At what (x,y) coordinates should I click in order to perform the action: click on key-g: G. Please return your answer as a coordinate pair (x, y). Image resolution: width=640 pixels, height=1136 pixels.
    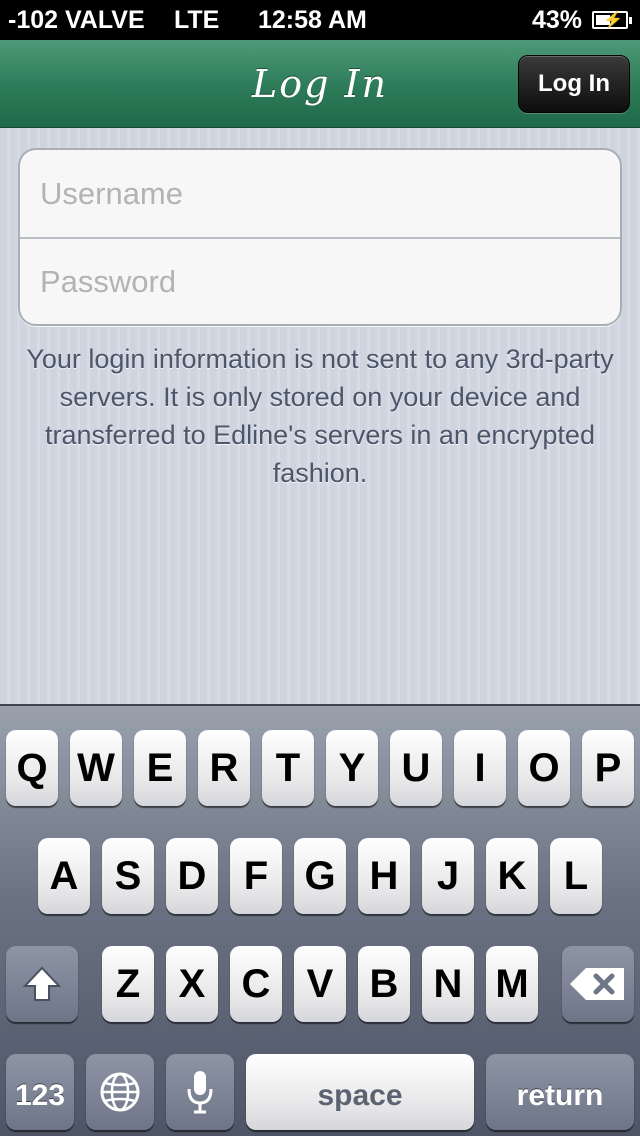
    Looking at the image, I should click on (320, 876).